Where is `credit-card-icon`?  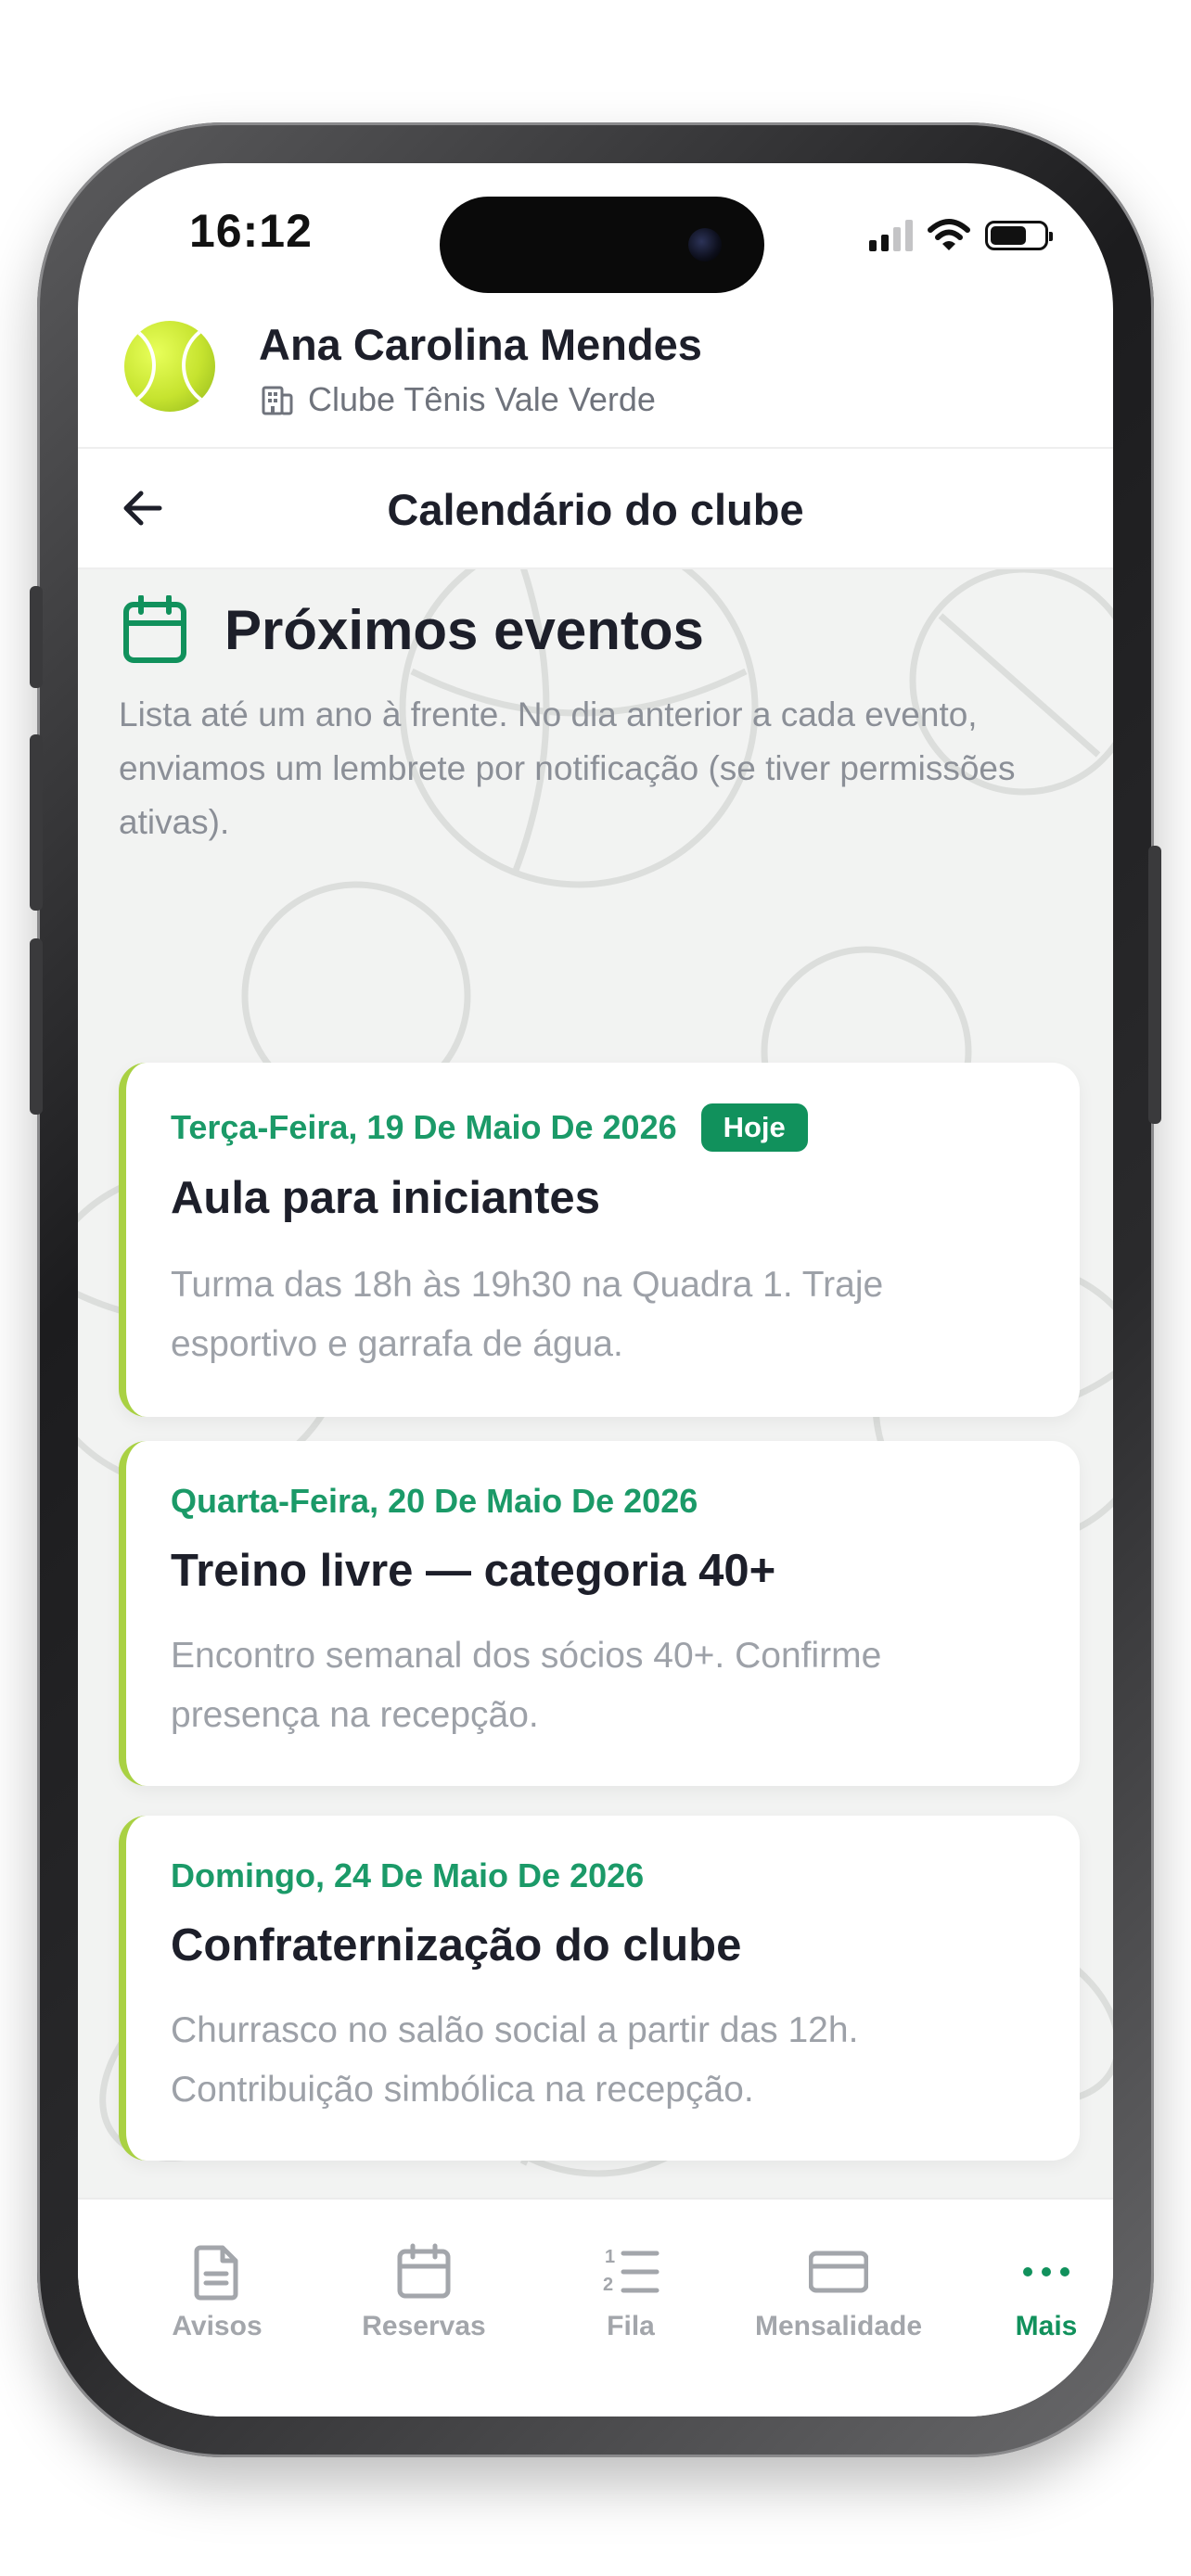
credit-card-icon is located at coordinates (838, 2272).